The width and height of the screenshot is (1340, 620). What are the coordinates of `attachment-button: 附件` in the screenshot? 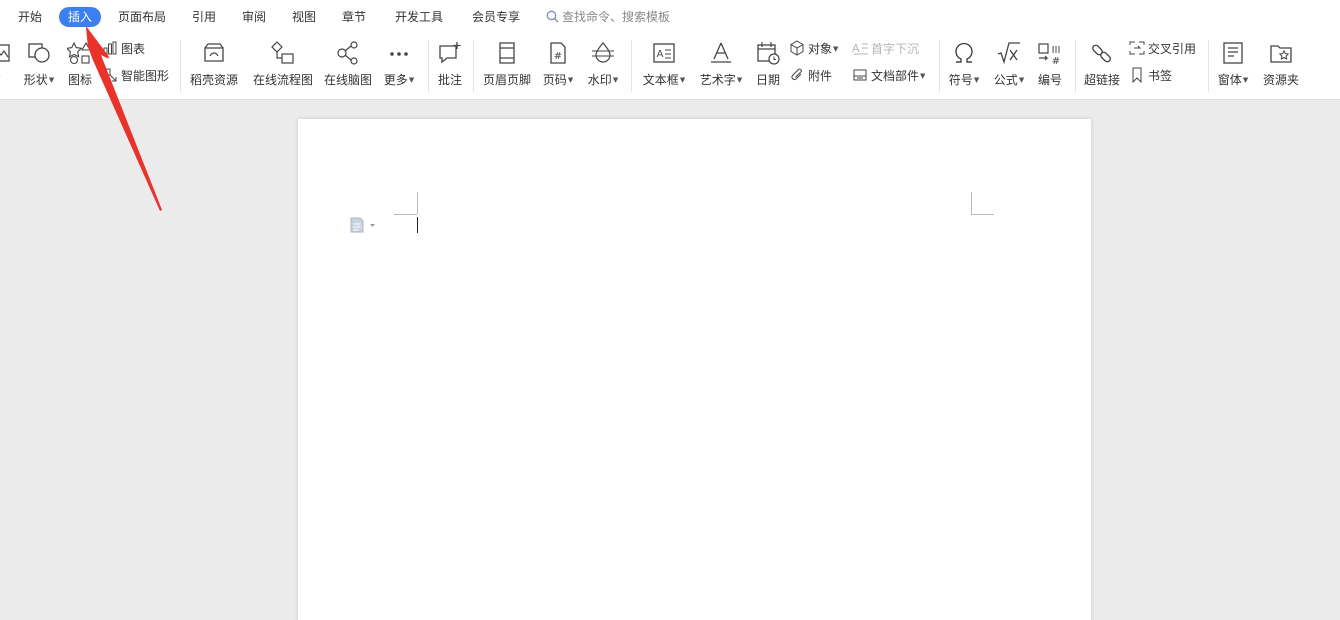 It's located at (810, 76).